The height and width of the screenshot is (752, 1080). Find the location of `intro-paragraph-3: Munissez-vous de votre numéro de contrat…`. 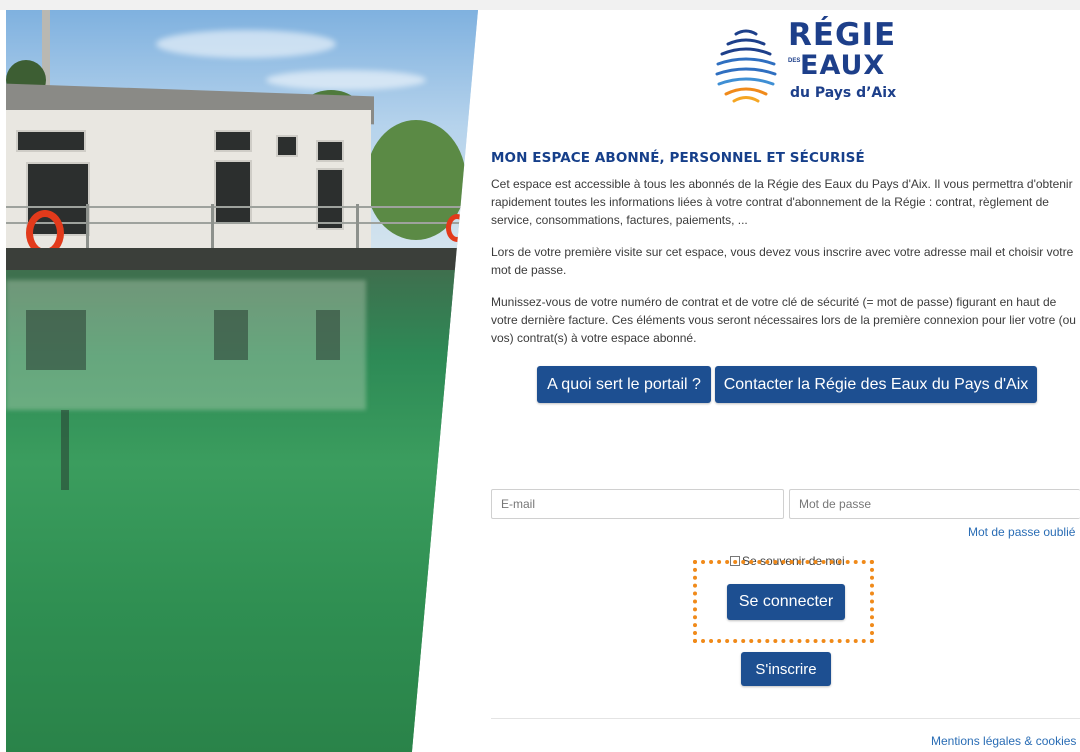

intro-paragraph-3: Munissez-vous de votre numéro de contrat… is located at coordinates (783, 320).